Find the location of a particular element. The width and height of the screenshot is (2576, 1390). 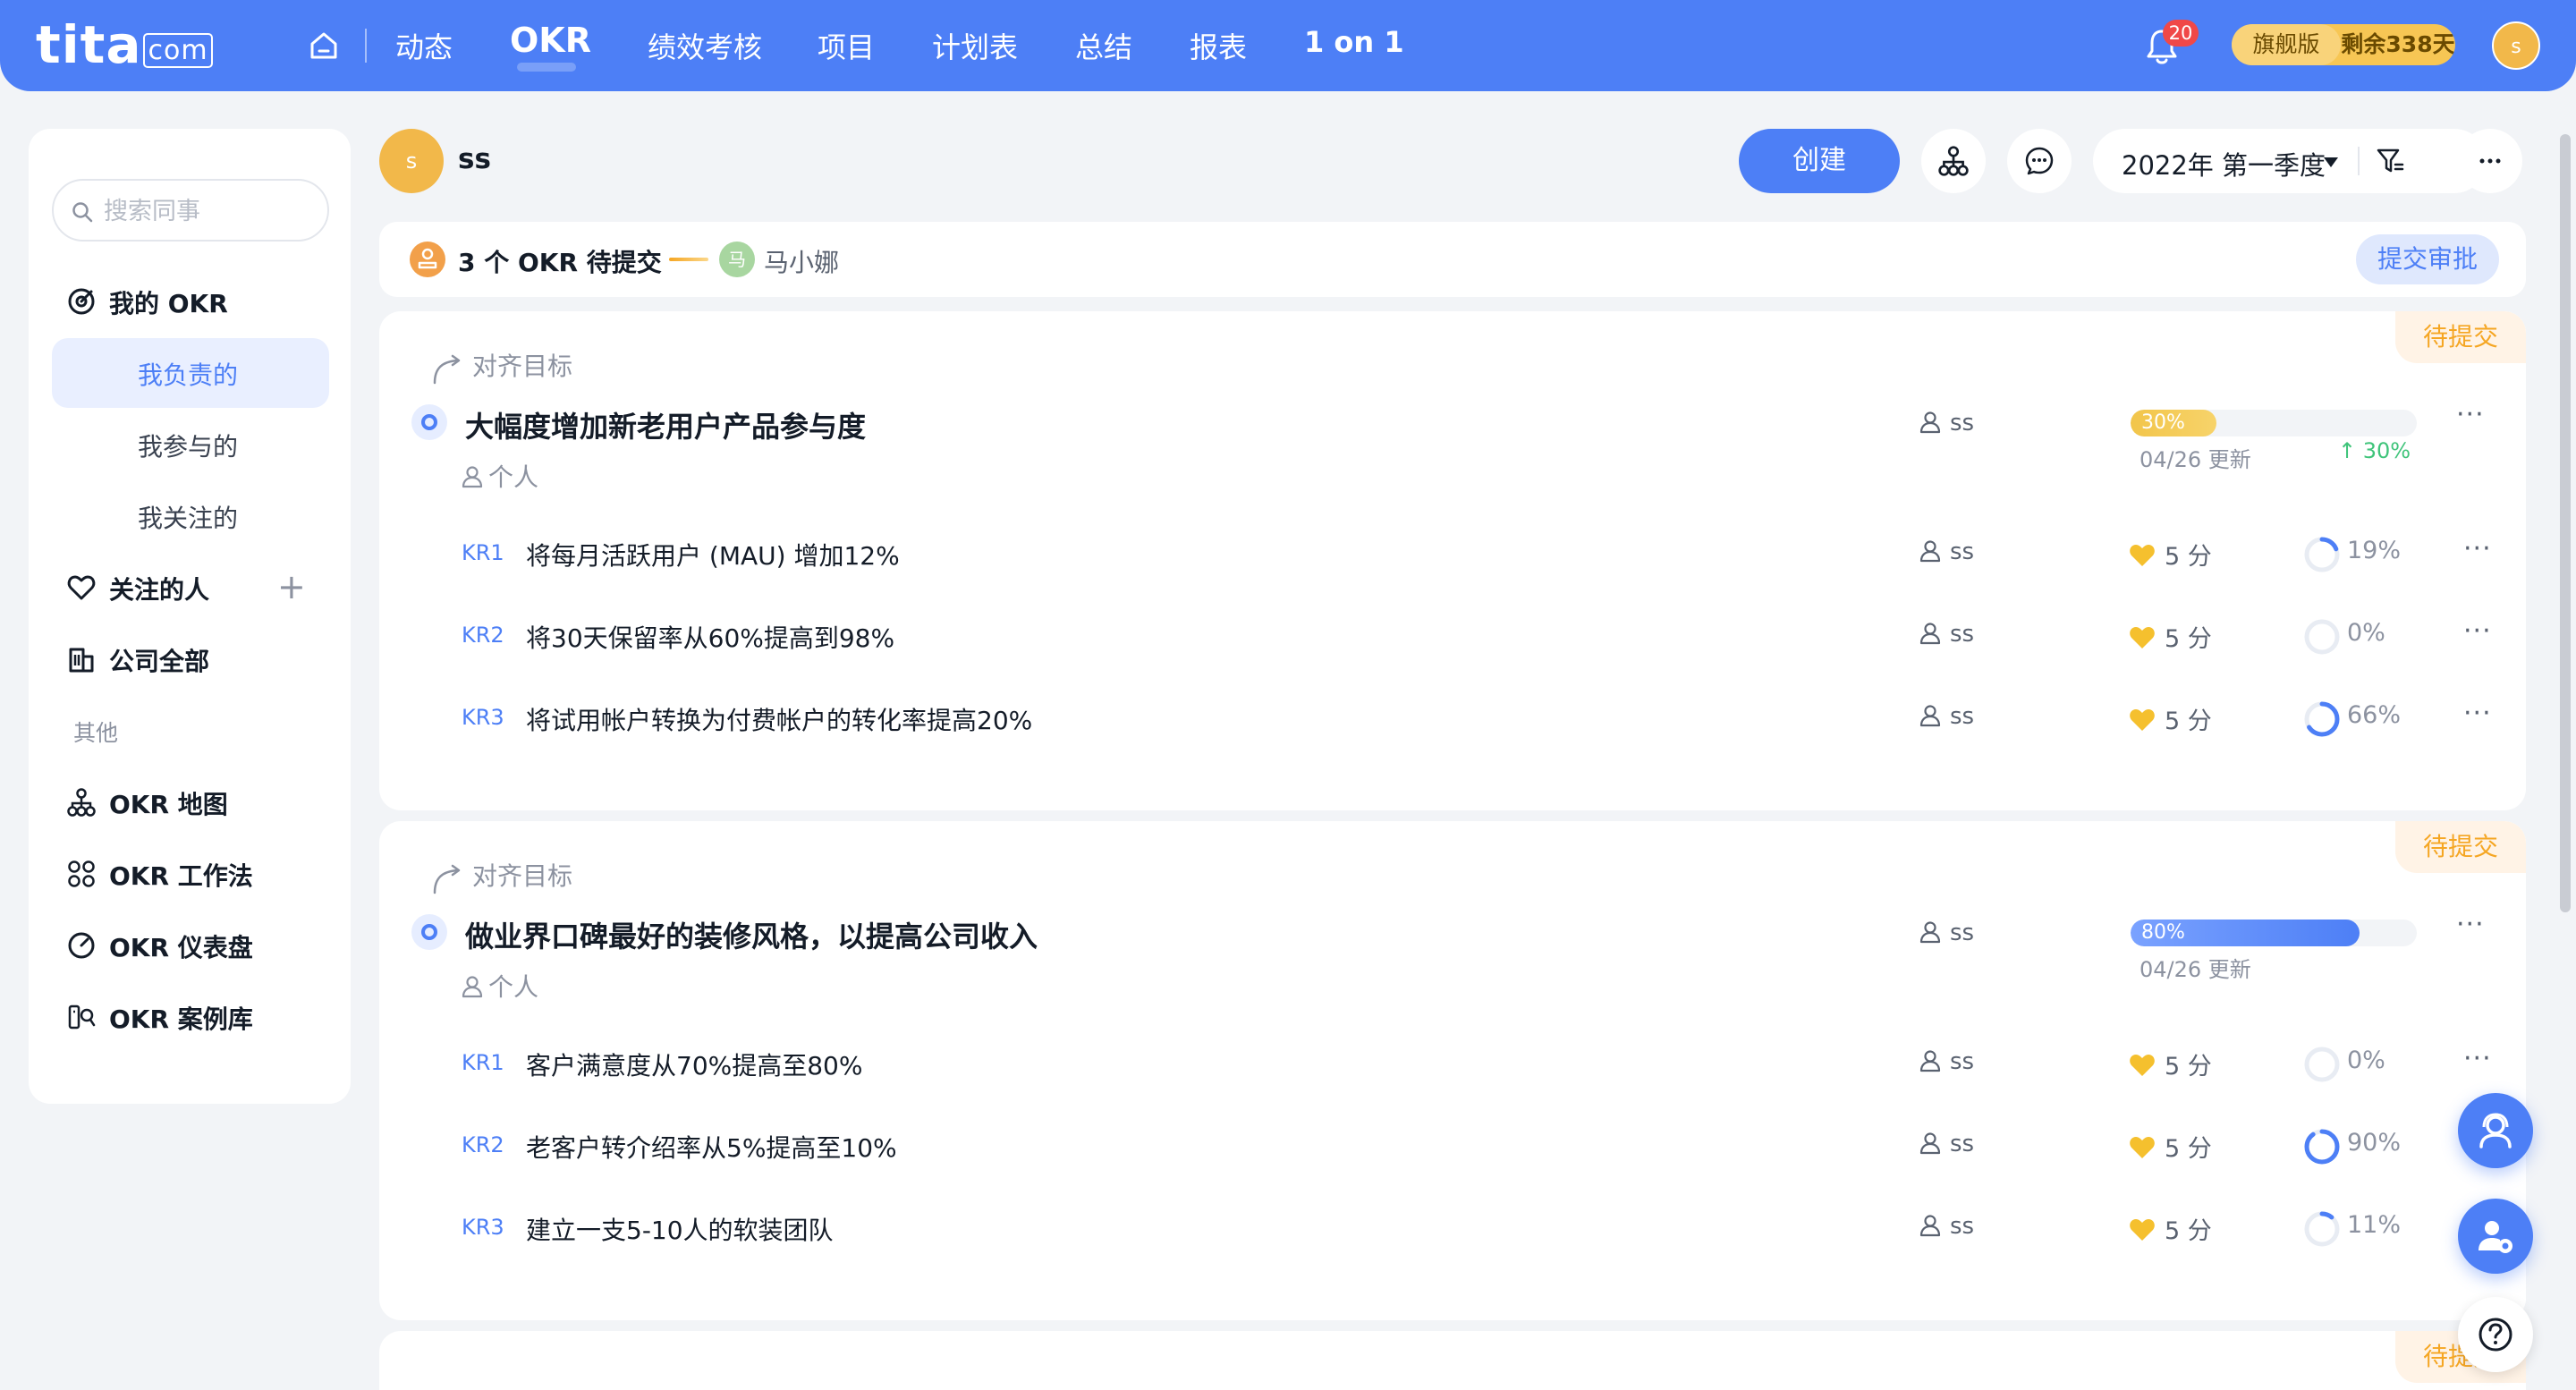

sidebar-followed-people: 关注的人 + is located at coordinates (190, 588).